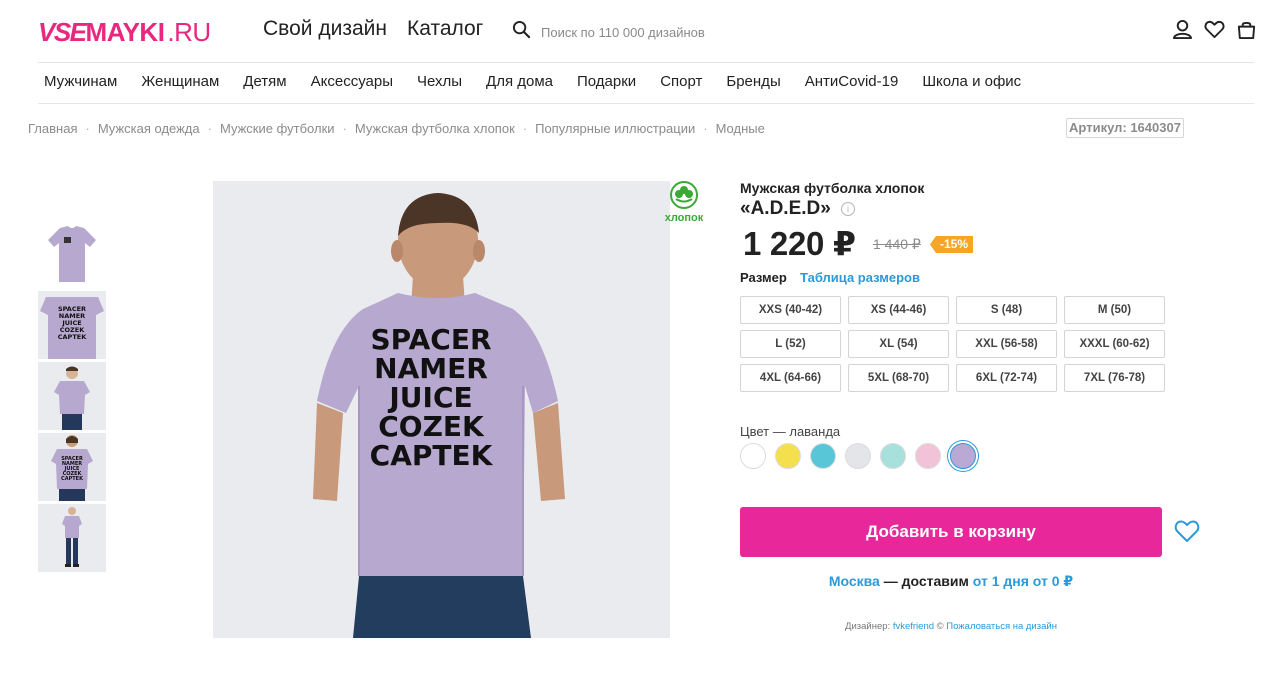 The height and width of the screenshot is (684, 1280). I want to click on size-option: XXXL (60-62), so click(1114, 344).